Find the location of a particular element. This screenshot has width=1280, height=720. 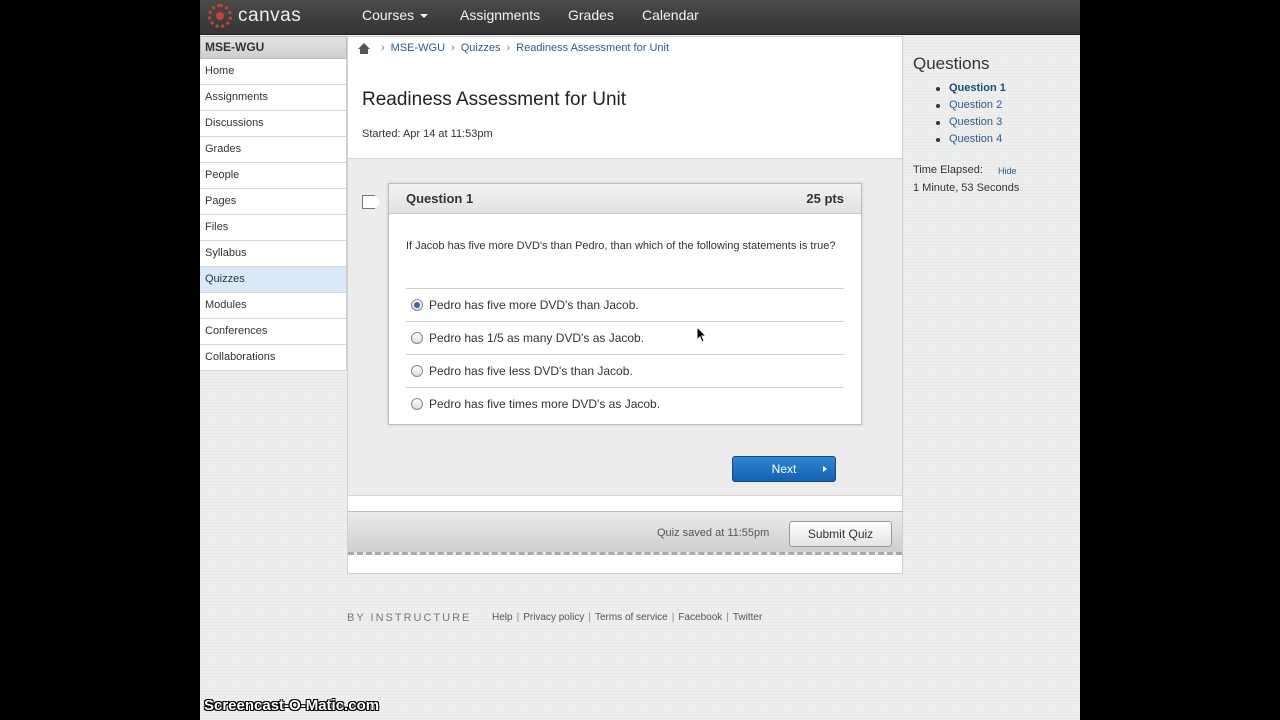

arrow-right-icon is located at coordinates (825, 469).